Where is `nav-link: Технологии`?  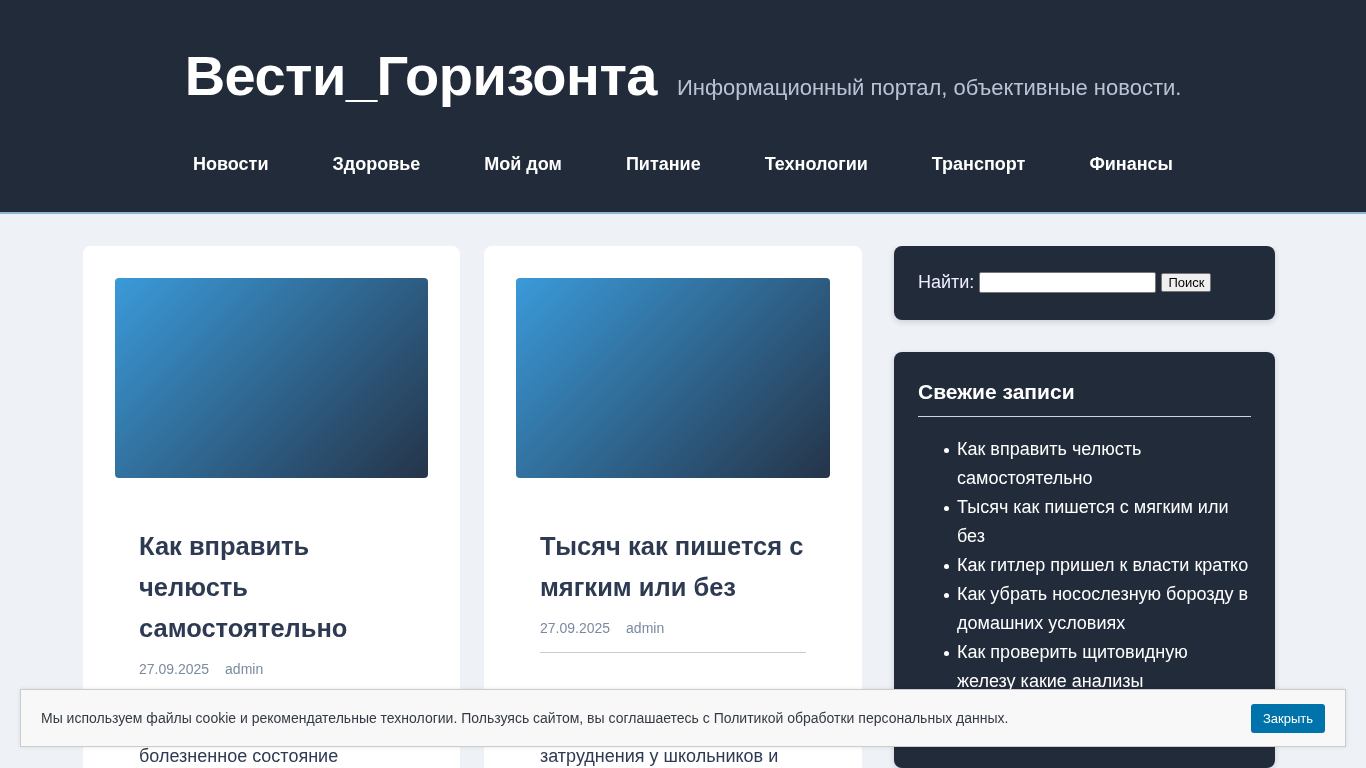
nav-link: Технологии is located at coordinates (816, 164).